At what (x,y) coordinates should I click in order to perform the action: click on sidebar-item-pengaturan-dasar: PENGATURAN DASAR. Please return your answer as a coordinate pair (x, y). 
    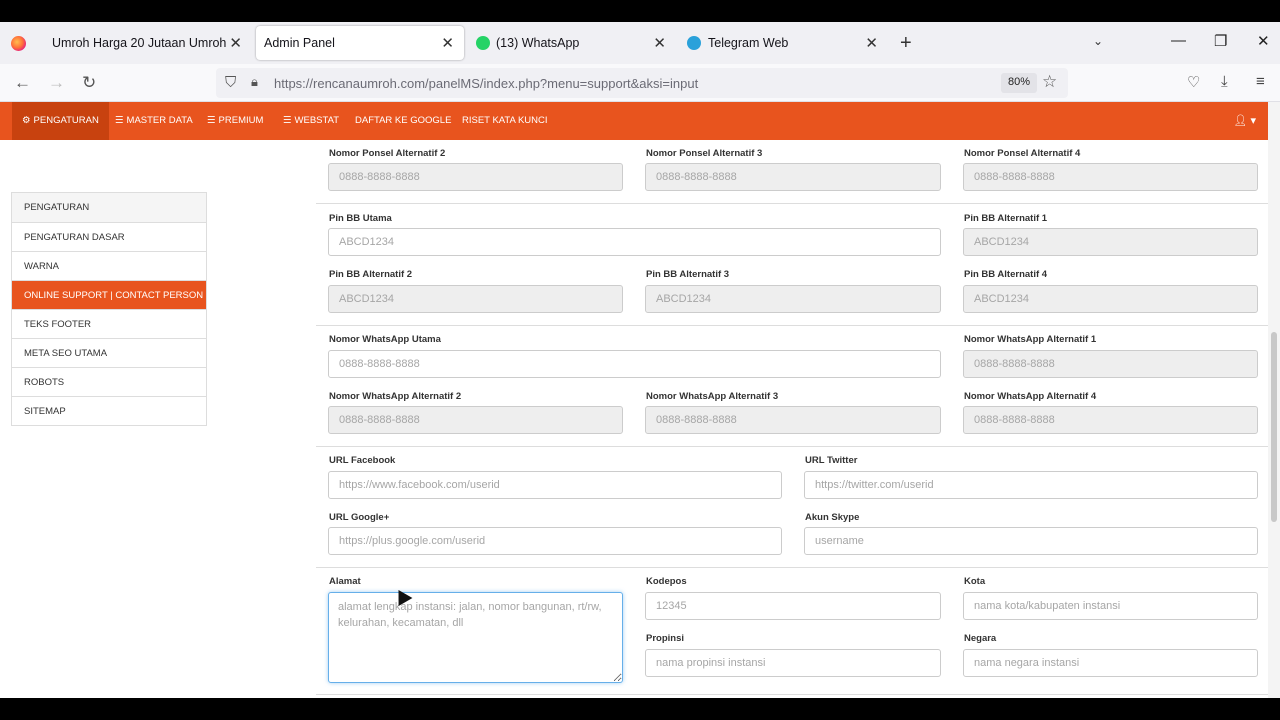
    Looking at the image, I should click on (109, 236).